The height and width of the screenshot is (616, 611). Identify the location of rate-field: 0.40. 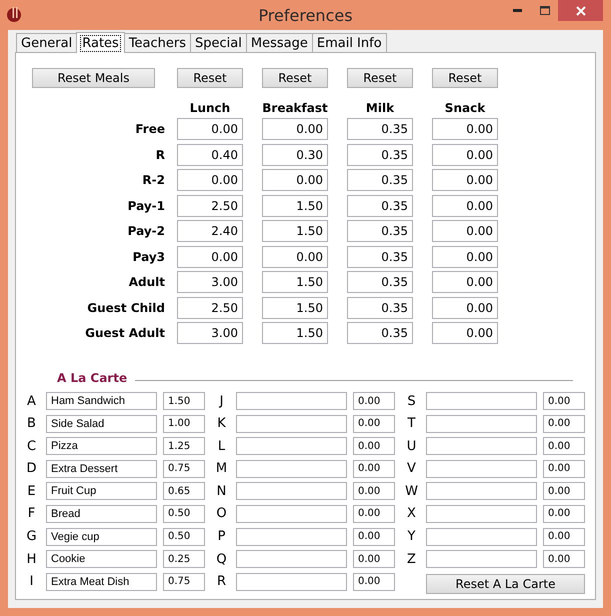
(210, 155).